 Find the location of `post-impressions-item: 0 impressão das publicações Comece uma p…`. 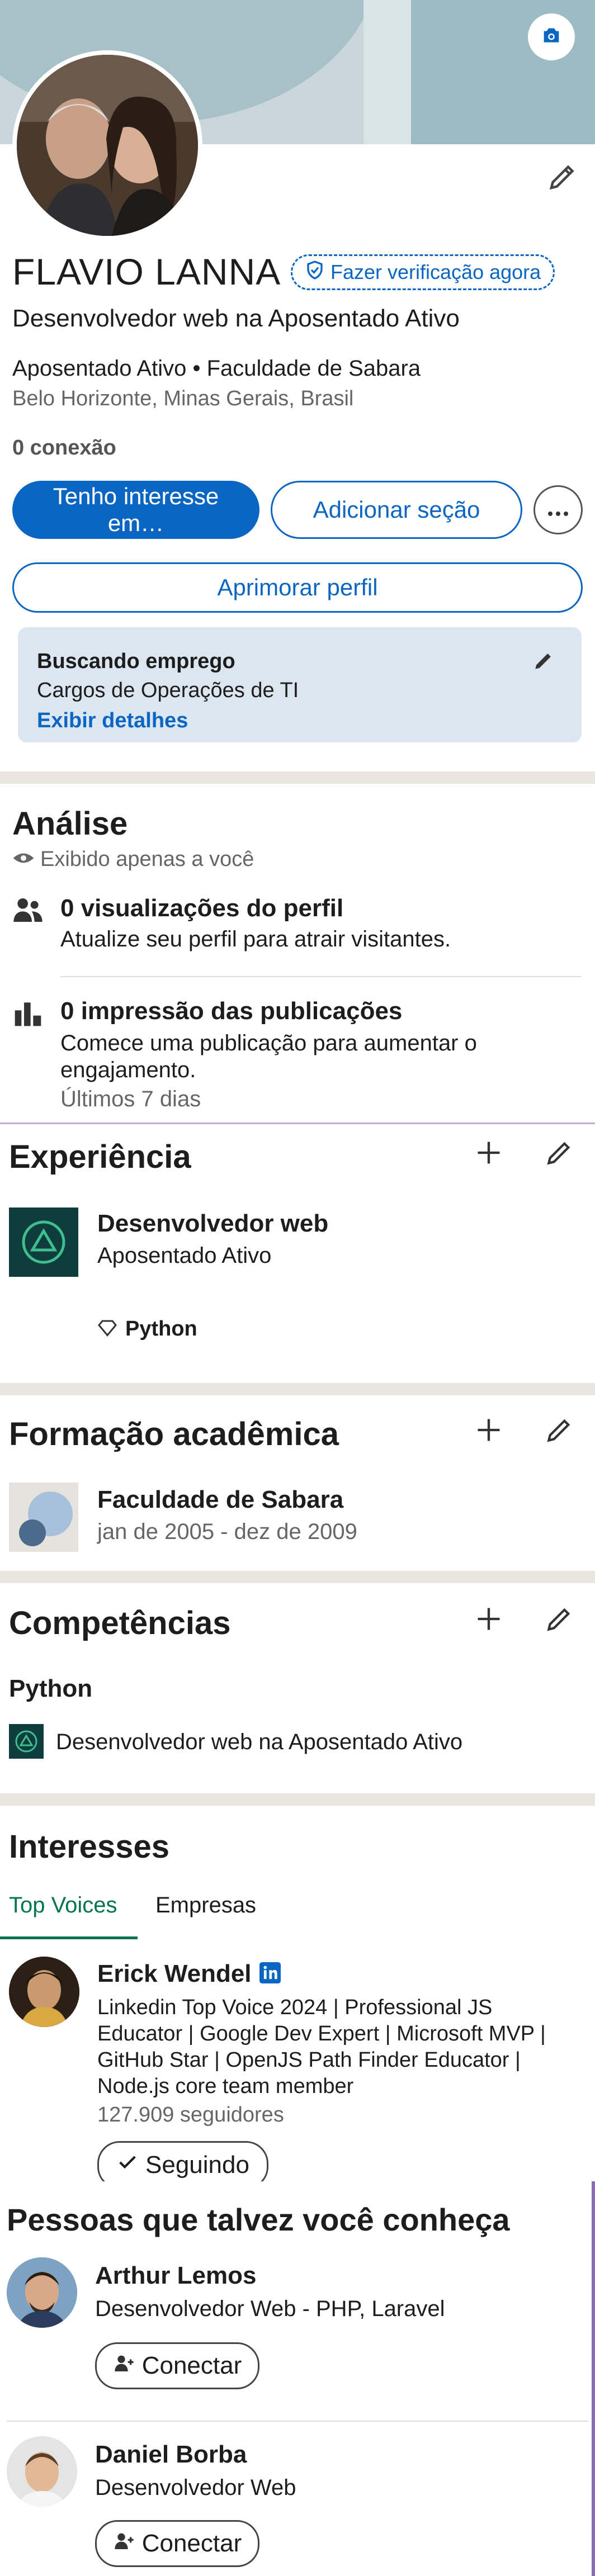

post-impressions-item: 0 impressão das publicações Comece uma p… is located at coordinates (317, 1054).